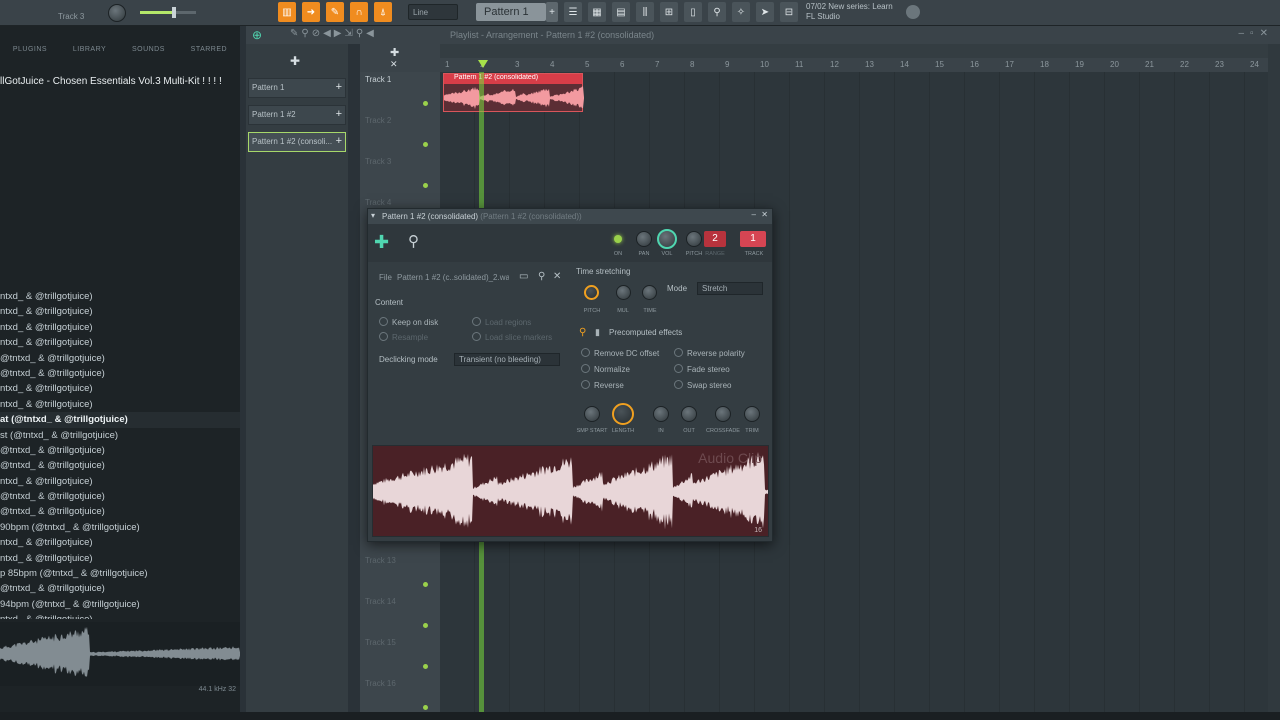 This screenshot has width=1280, height=720. What do you see at coordinates (398, 654) in the screenshot?
I see `track-header: Track 15` at bounding box center [398, 654].